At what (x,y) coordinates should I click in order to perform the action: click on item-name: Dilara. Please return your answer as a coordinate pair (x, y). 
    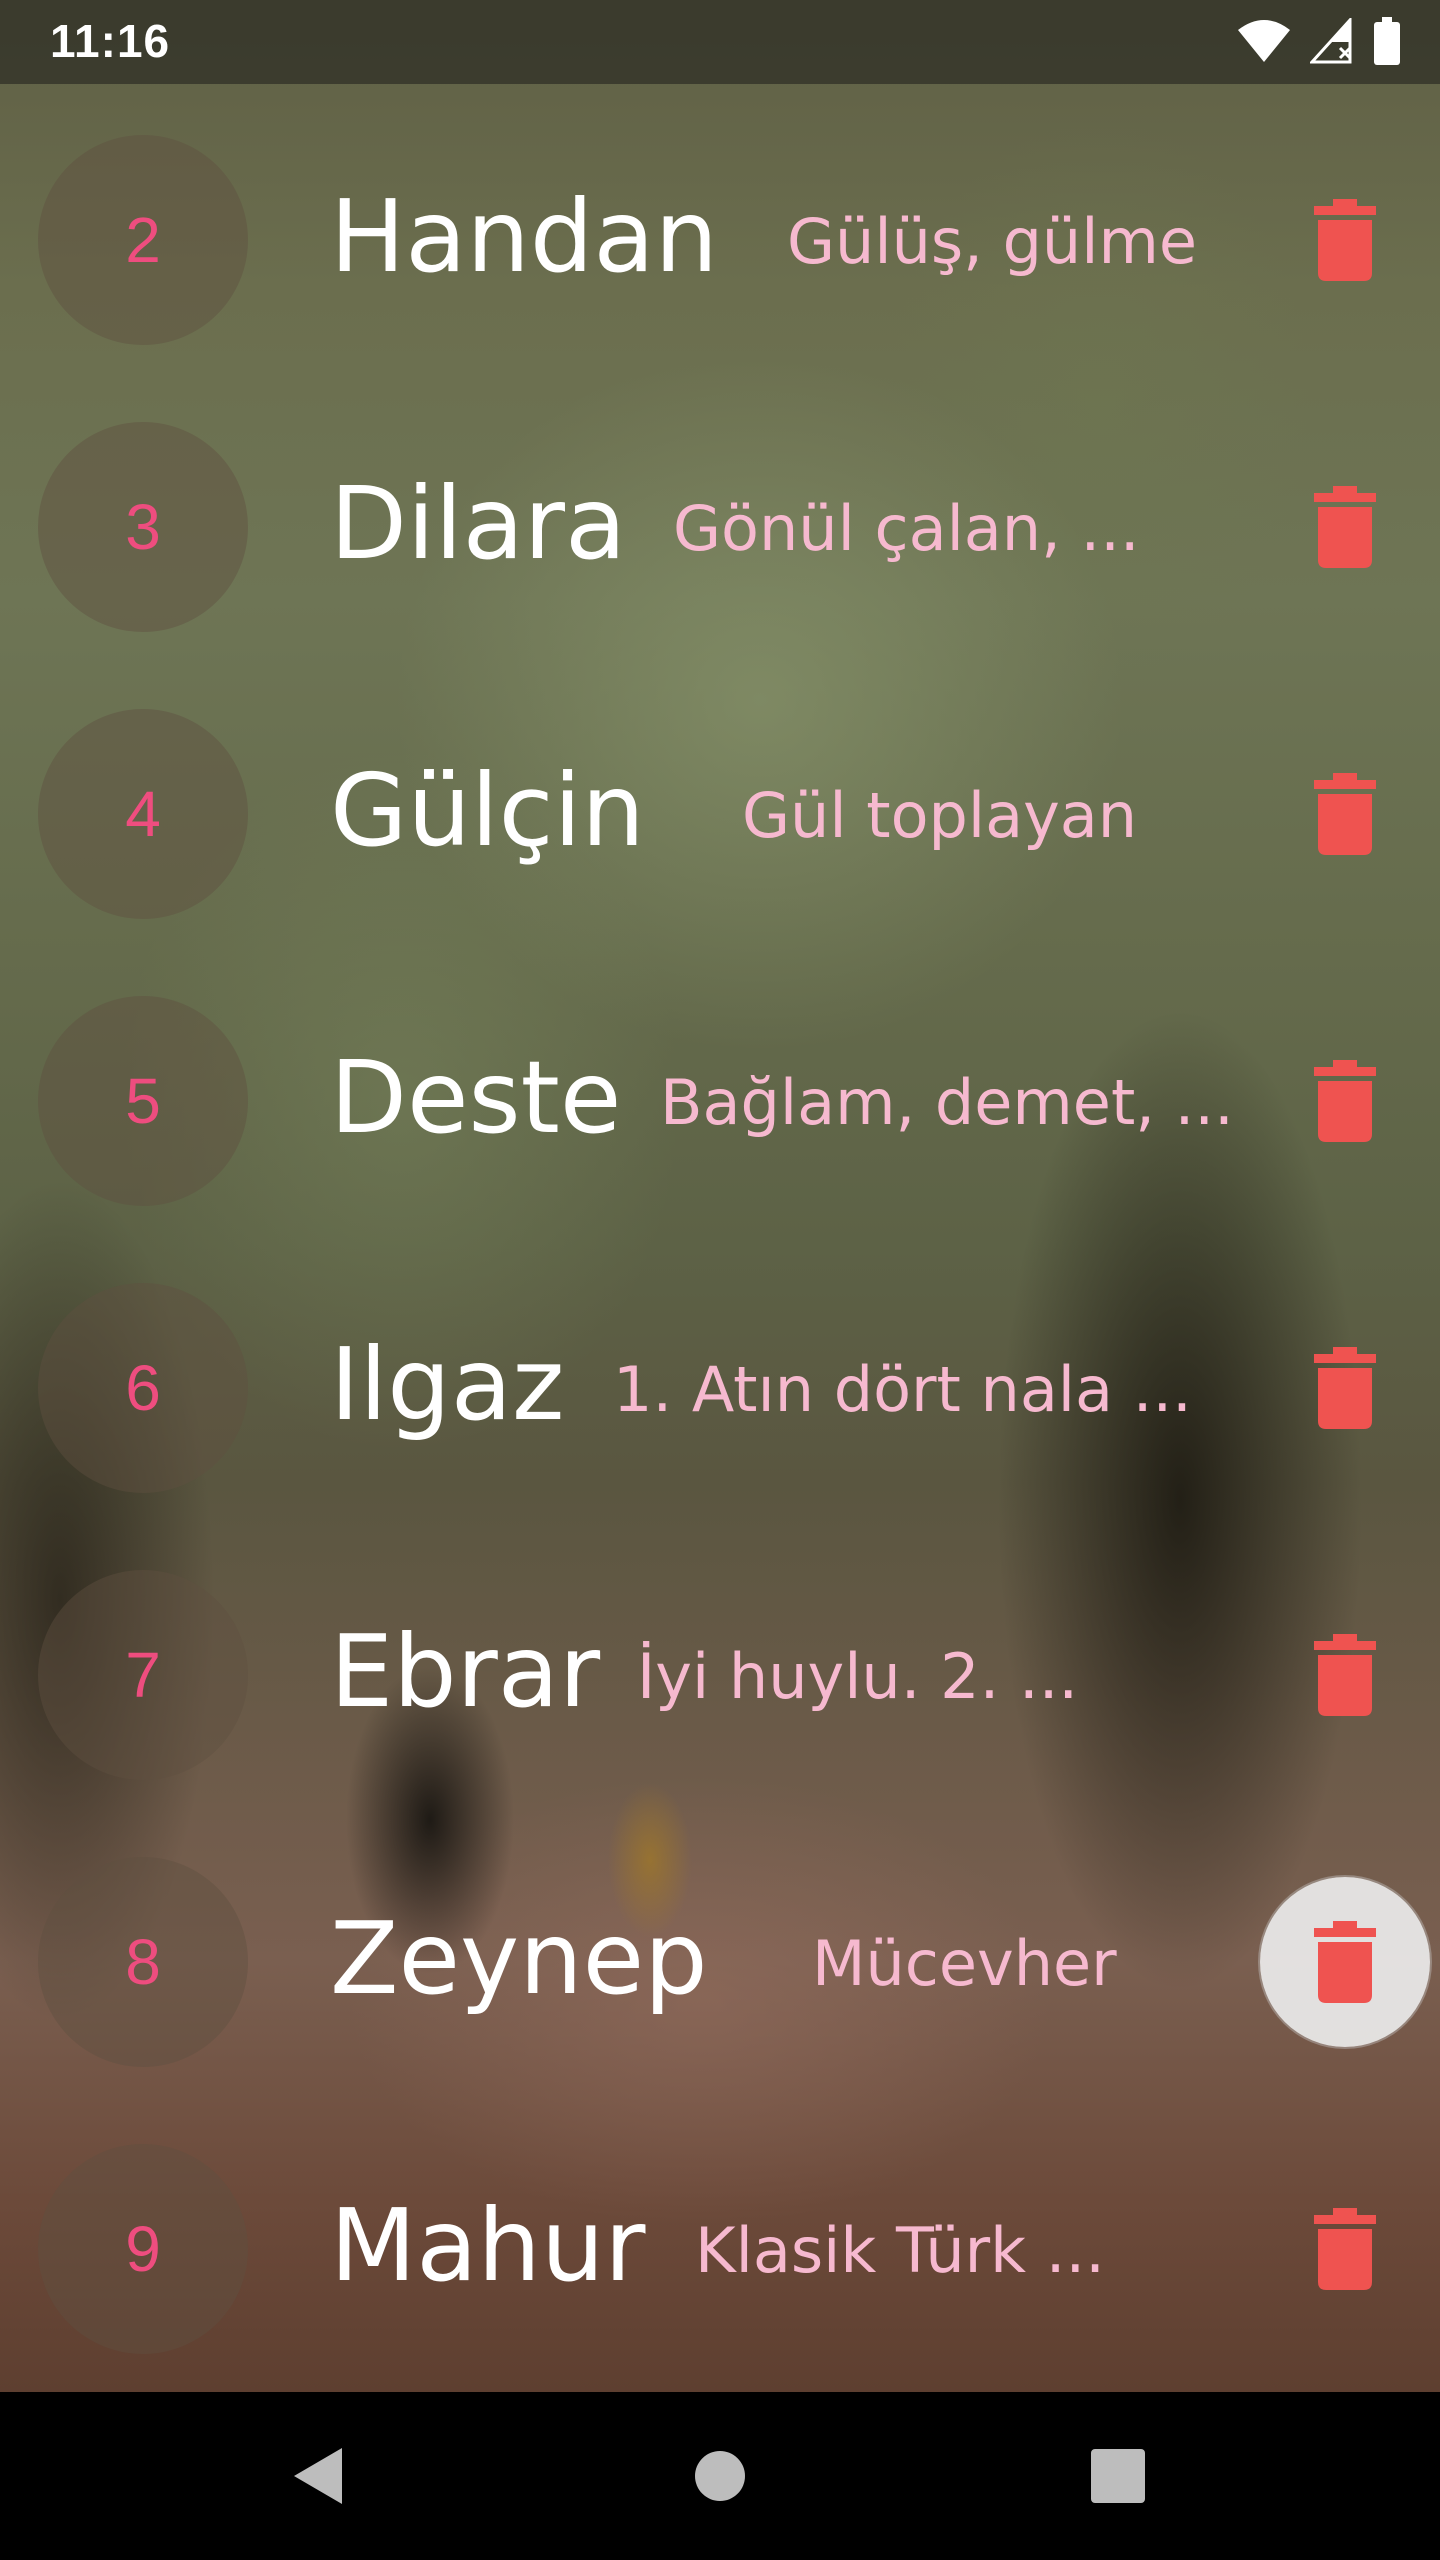
    Looking at the image, I should click on (478, 523).